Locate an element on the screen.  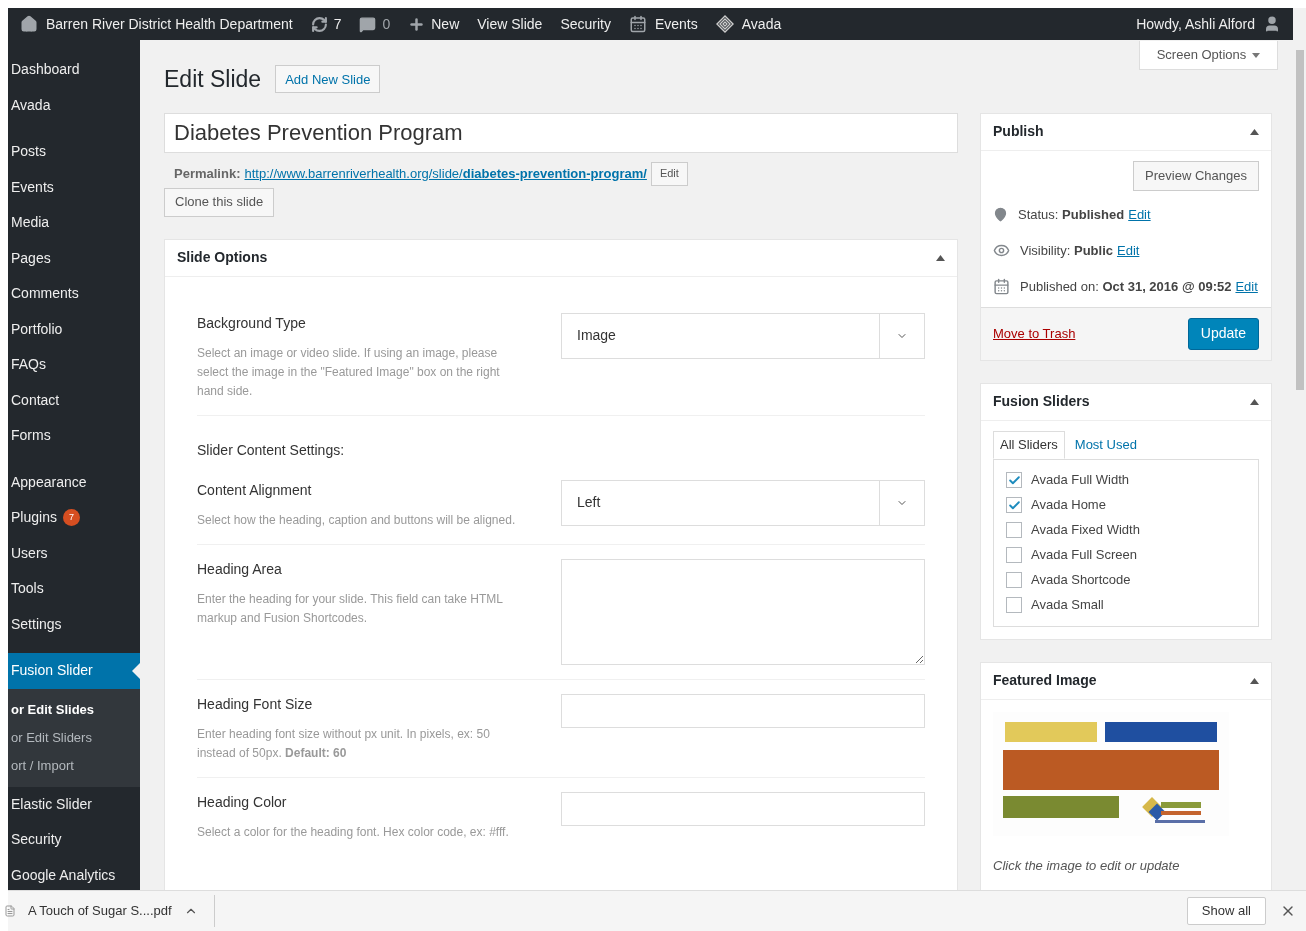
sidebar-item: Settings is located at coordinates (74, 624).